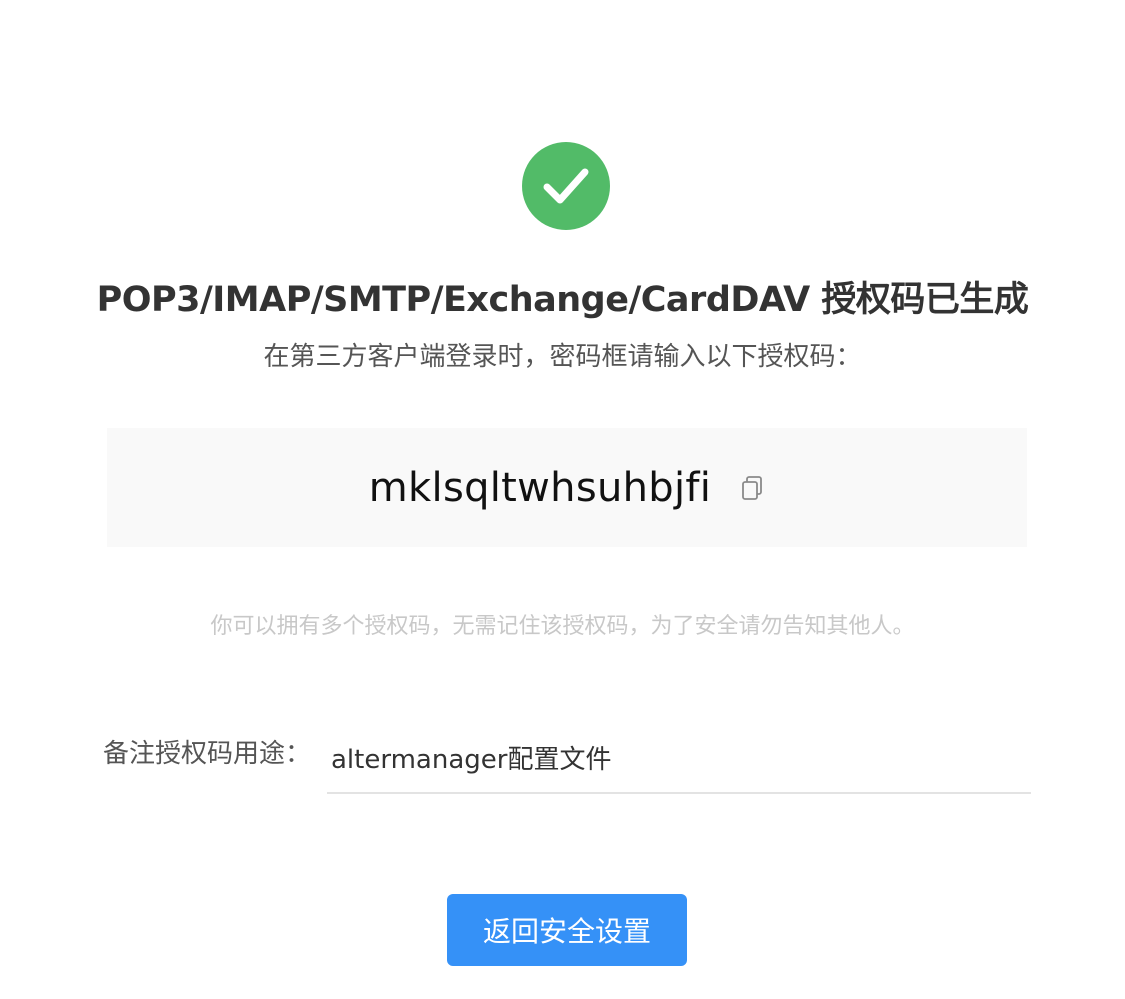 The image size is (1125, 999). Describe the element at coordinates (562, 300) in the screenshot. I see `page-title: POP3/IMAP/SMTP/Exchange/CardDAV 授权码已生成` at that location.